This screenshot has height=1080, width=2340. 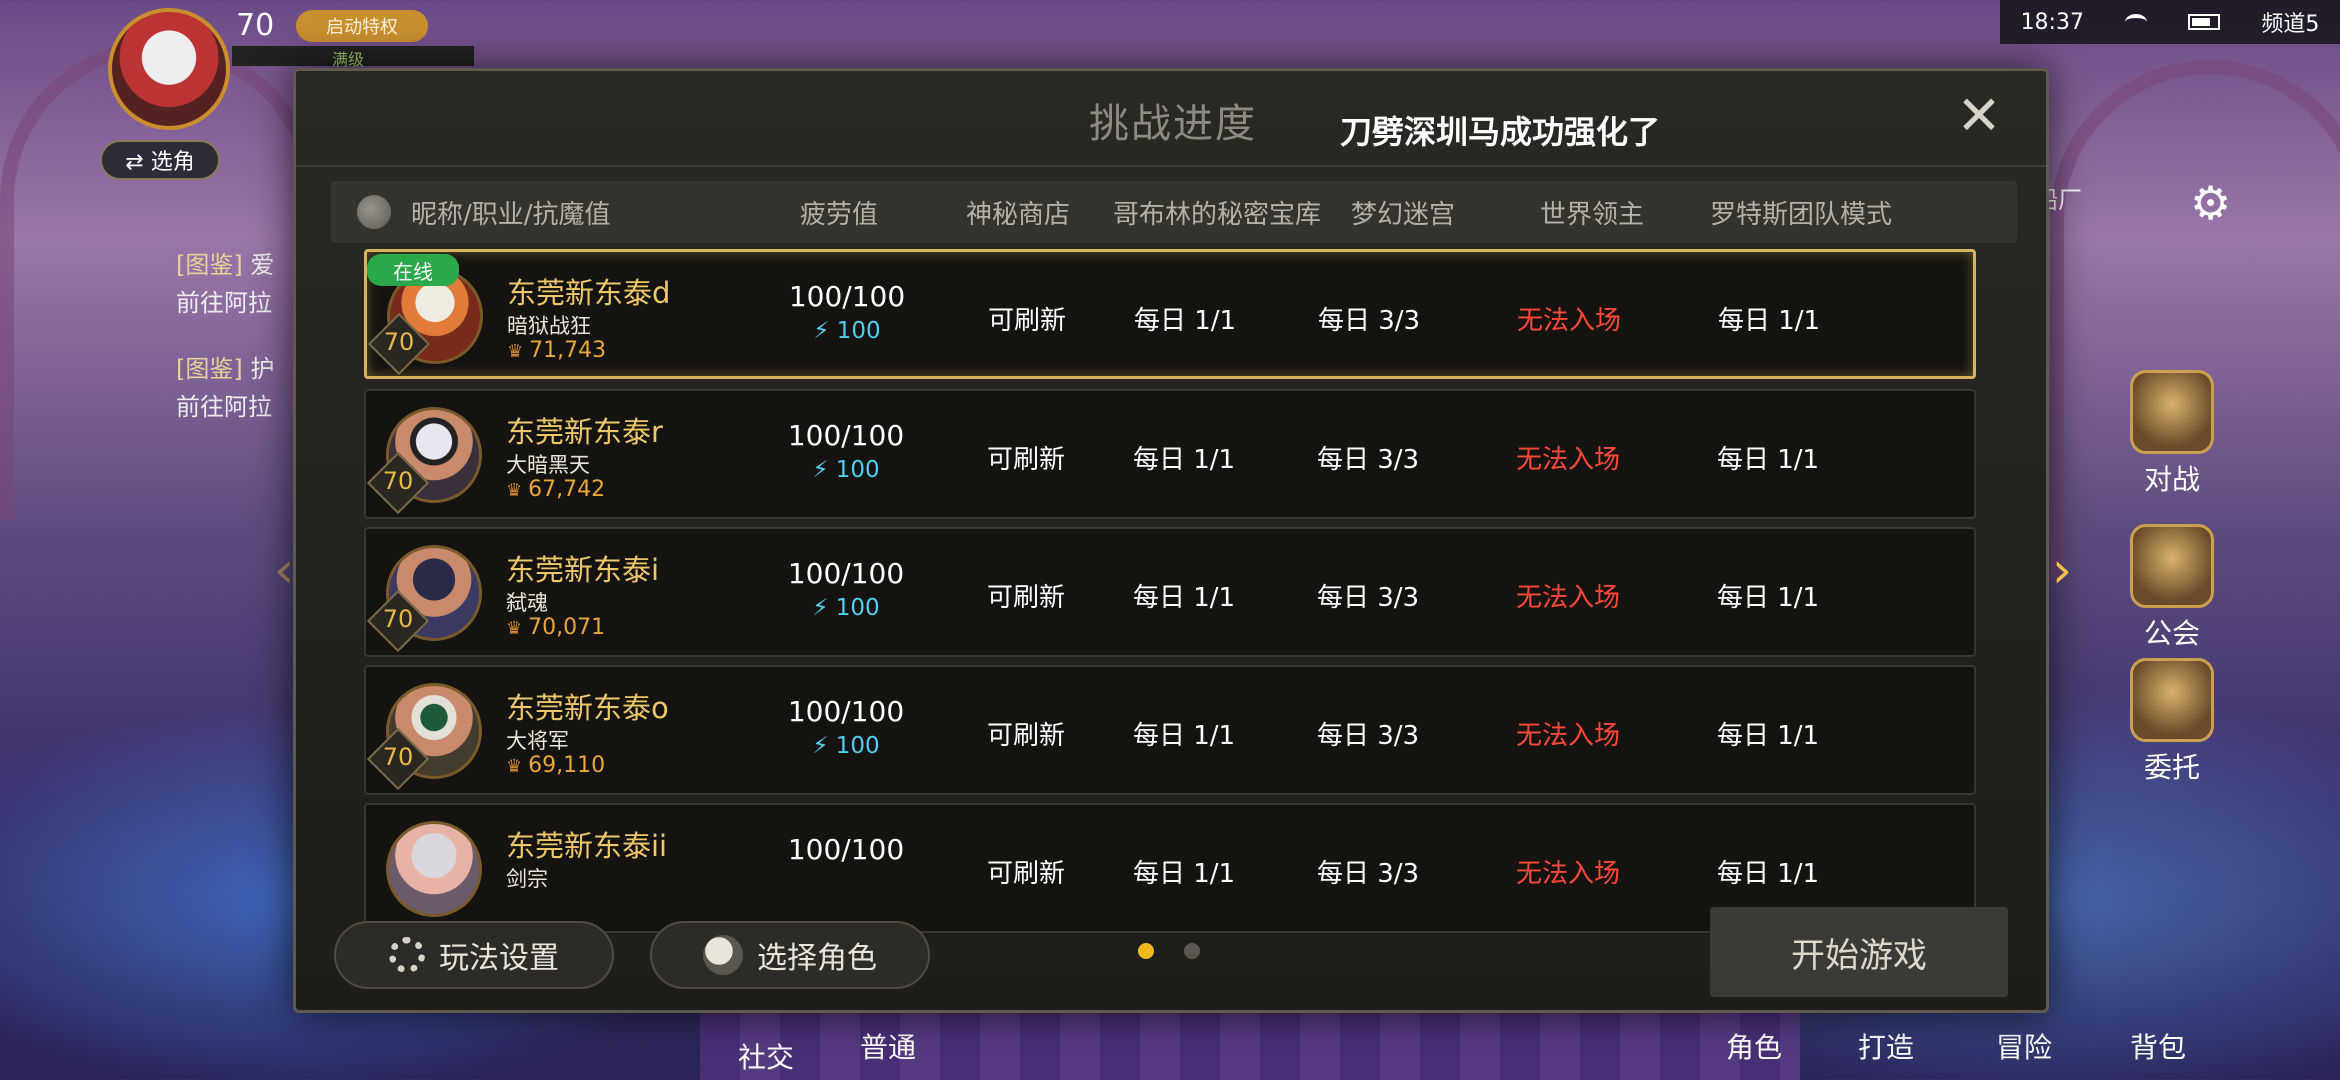 What do you see at coordinates (1754, 1046) in the screenshot?
I see `nav-character: 角色` at bounding box center [1754, 1046].